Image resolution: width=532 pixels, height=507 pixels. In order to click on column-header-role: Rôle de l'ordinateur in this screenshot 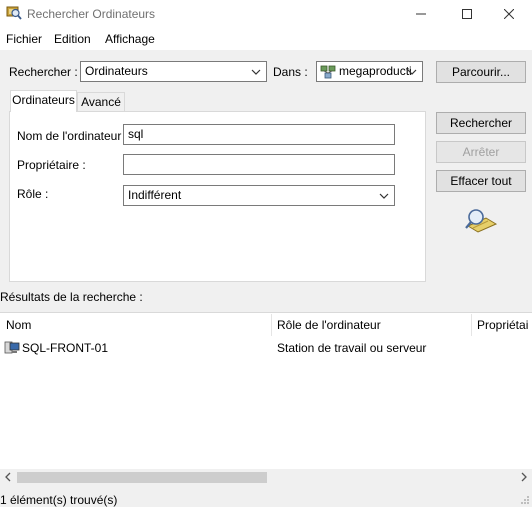, I will do `click(329, 325)`.